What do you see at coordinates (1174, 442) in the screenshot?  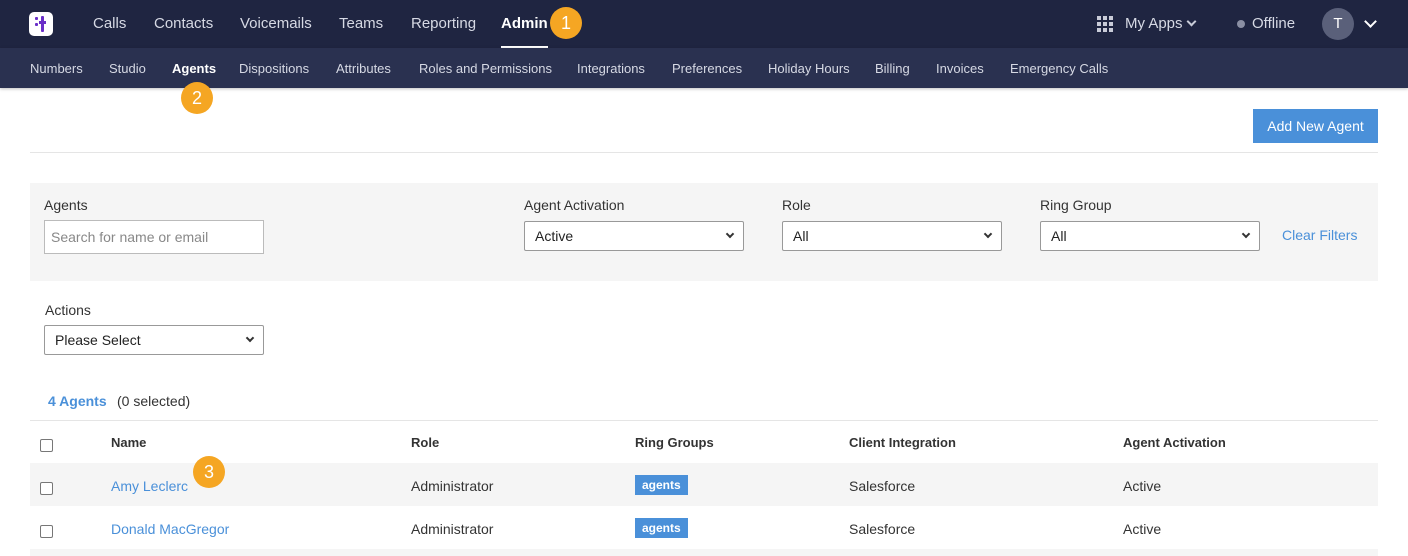 I see `column-header-agent-activation: Agent Activation` at bounding box center [1174, 442].